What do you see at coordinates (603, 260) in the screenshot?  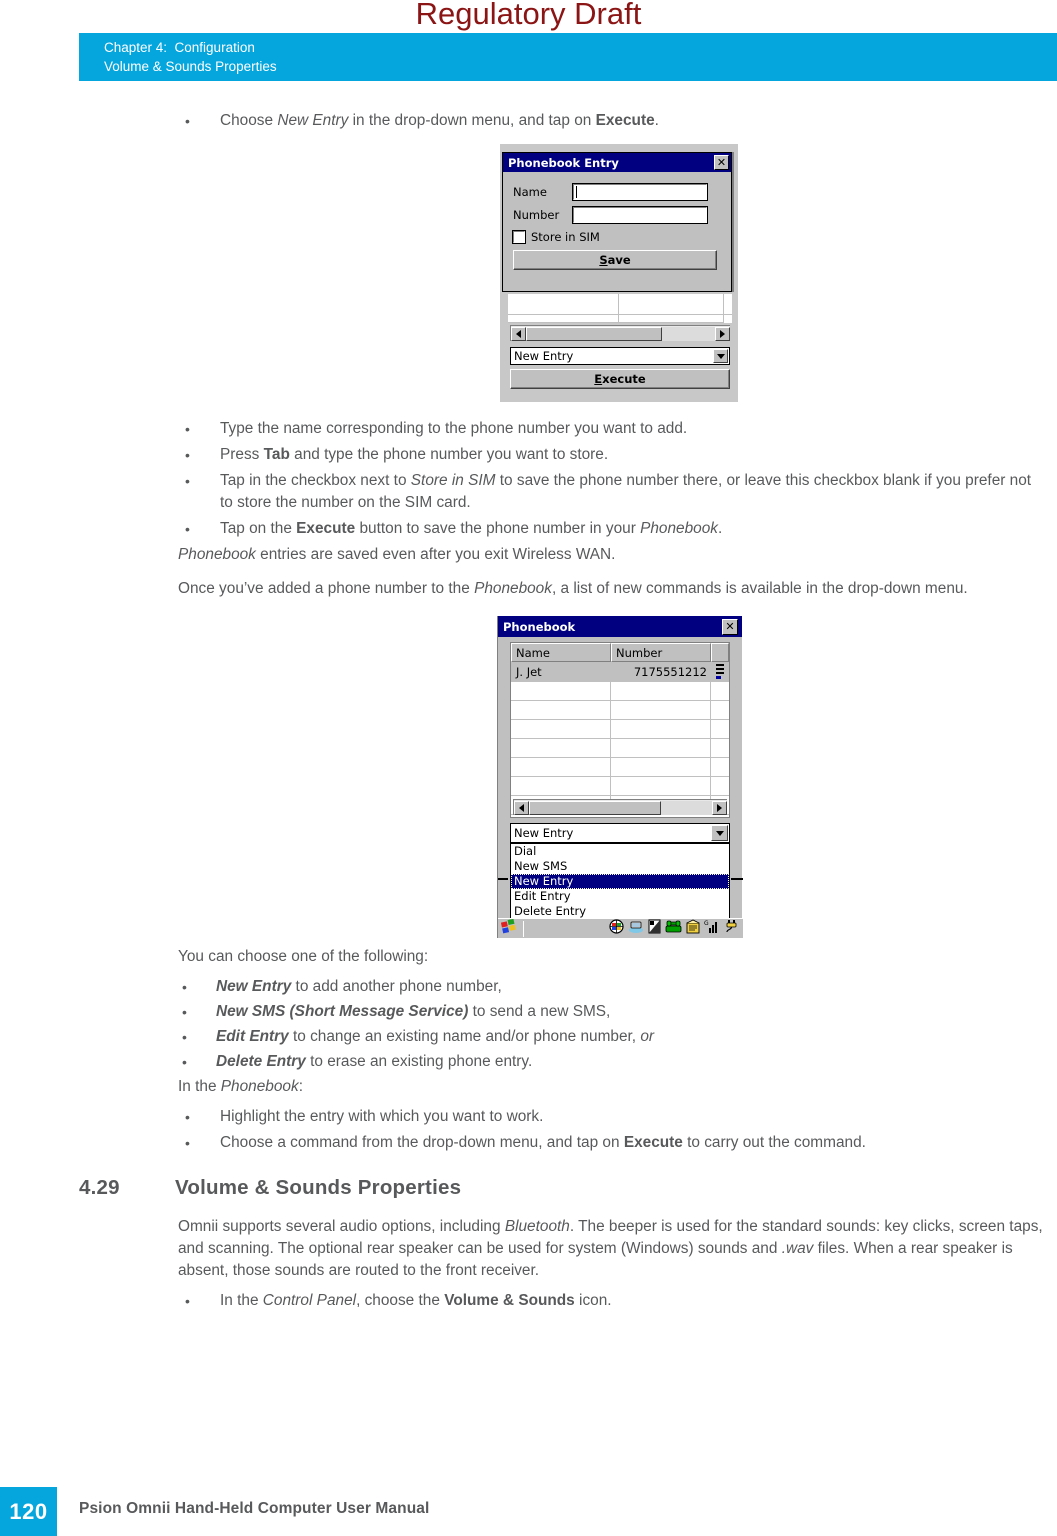 I see `save-mnemonic: S` at bounding box center [603, 260].